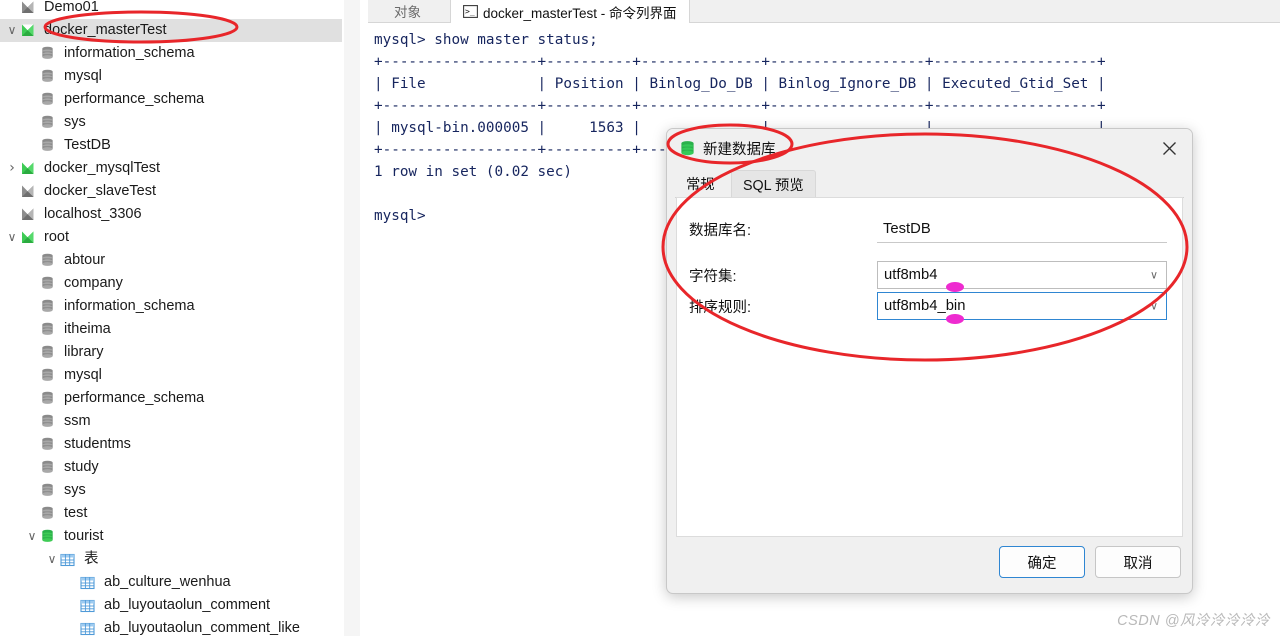 This screenshot has width=1280, height=636. Describe the element at coordinates (911, 275) in the screenshot. I see `charset-selected-value: utf8mb4` at that location.